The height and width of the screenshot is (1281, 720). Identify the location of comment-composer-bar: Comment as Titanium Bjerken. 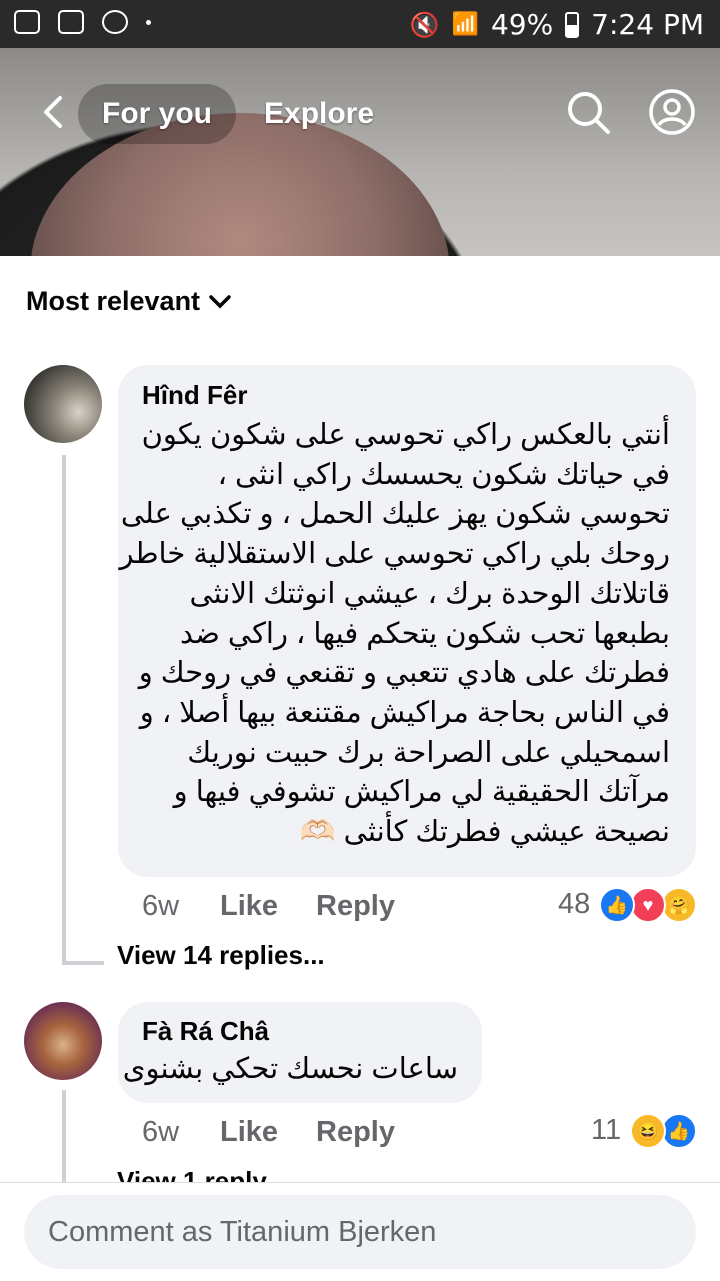
(360, 1231).